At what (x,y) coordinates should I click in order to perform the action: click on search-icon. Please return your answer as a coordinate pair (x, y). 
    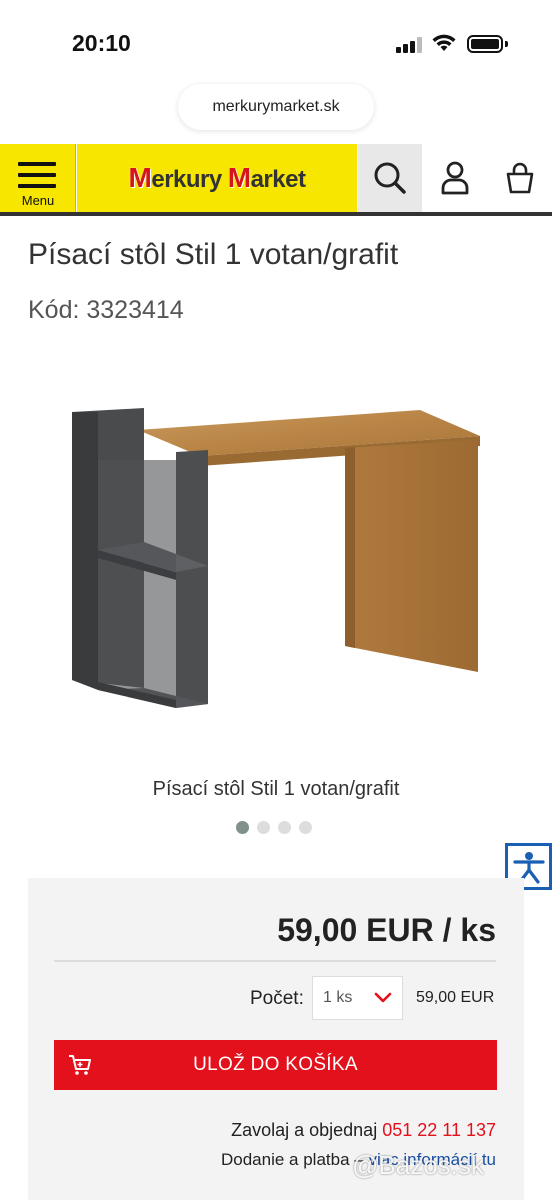
    Looking at the image, I should click on (390, 178).